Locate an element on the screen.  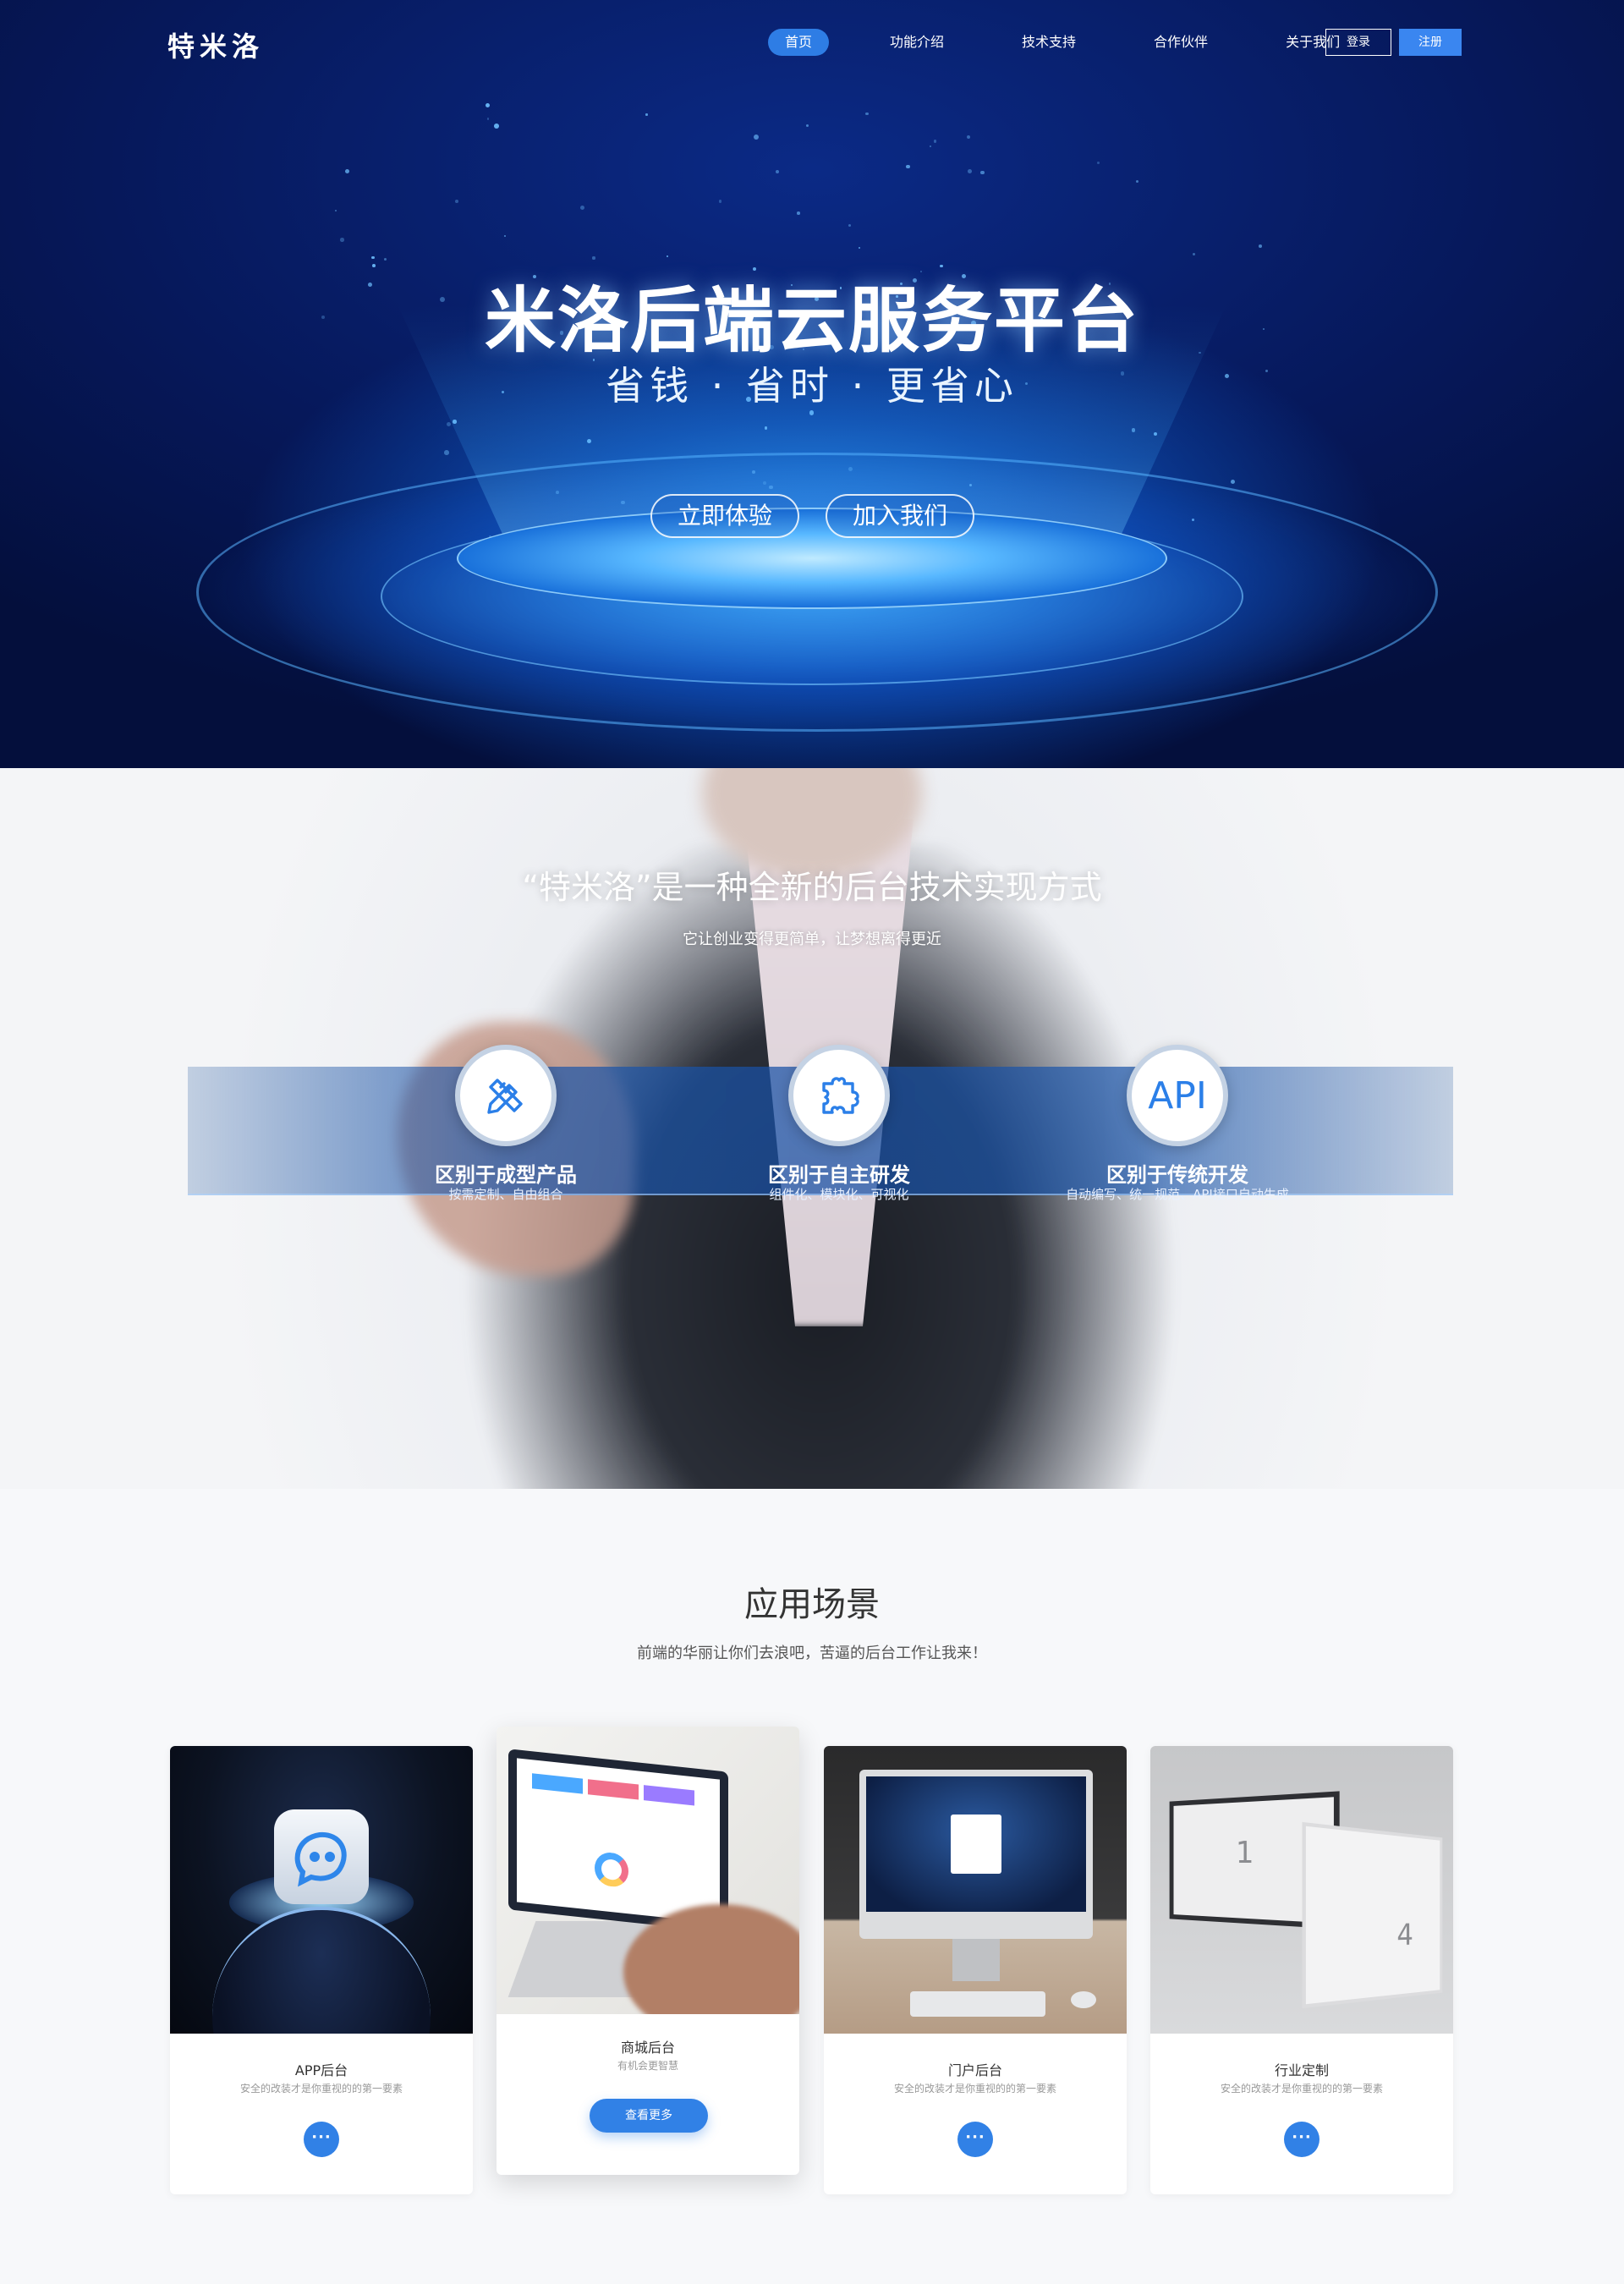
scenario-card-custom: 1 4 行业定制 安全的改装才是你重视的的第一要素 ··· is located at coordinates (1302, 1970).